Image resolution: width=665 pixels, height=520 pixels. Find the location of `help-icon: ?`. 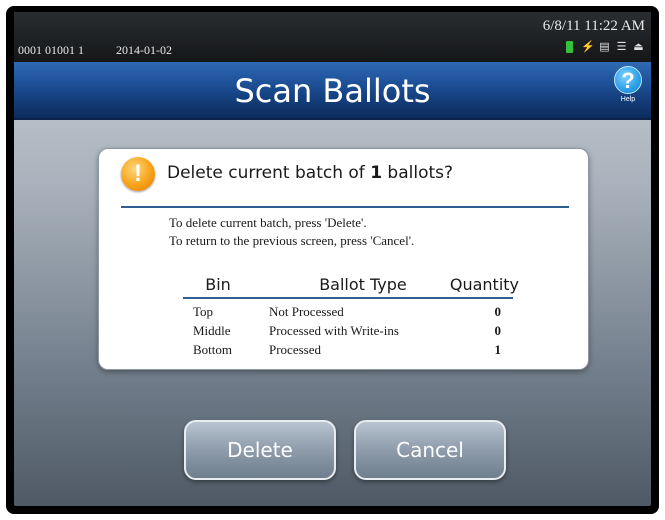

help-icon: ? is located at coordinates (628, 80).